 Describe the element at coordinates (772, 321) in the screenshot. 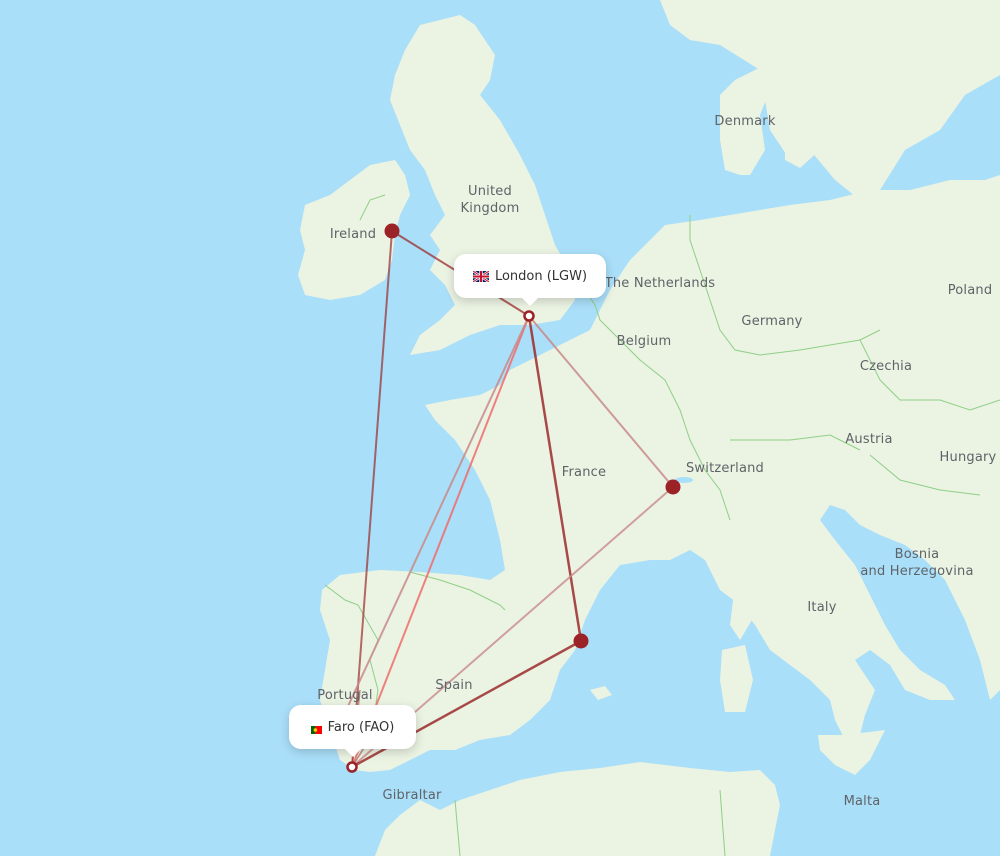

I see `country-label-germany: Germany` at that location.